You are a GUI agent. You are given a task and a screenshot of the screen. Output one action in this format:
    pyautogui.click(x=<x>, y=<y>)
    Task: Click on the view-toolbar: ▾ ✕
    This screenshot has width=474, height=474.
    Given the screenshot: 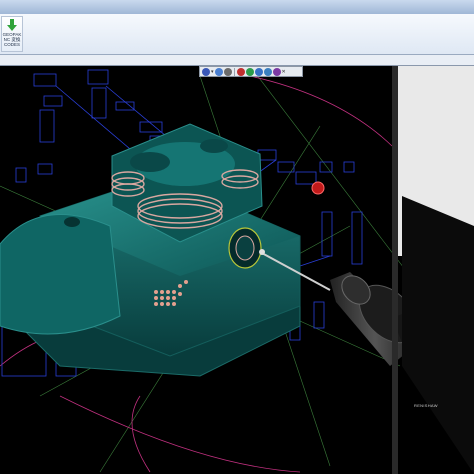 What is the action you would take?
    pyautogui.click(x=251, y=71)
    